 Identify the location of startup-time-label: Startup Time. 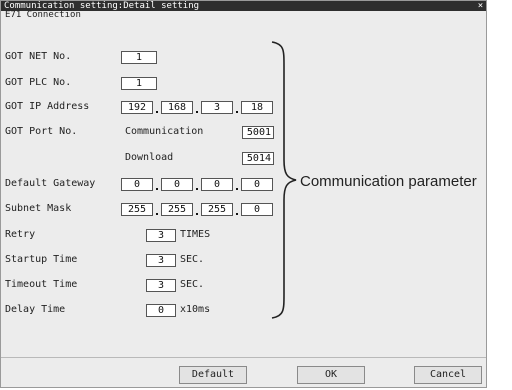
(41, 259).